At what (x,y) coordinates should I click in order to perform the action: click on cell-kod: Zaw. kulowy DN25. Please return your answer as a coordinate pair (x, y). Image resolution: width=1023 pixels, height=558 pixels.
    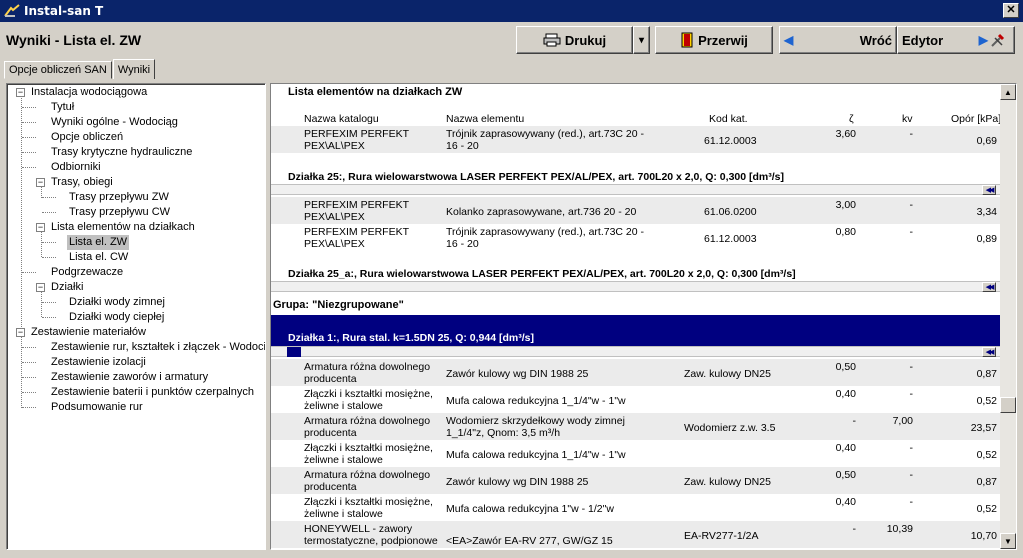
    Looking at the image, I should click on (727, 482).